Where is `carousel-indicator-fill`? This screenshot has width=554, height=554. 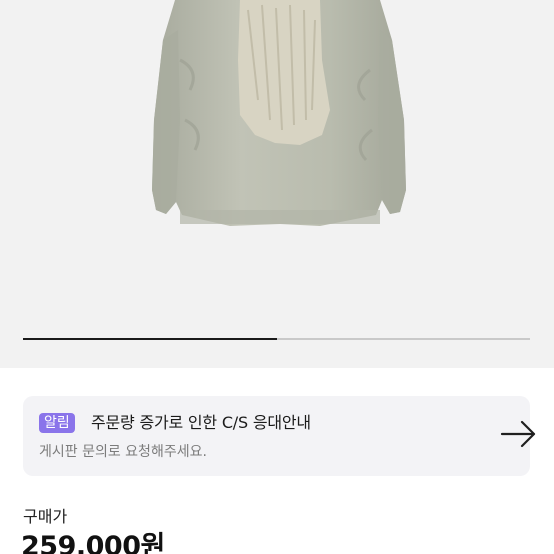 carousel-indicator-fill is located at coordinates (150, 339).